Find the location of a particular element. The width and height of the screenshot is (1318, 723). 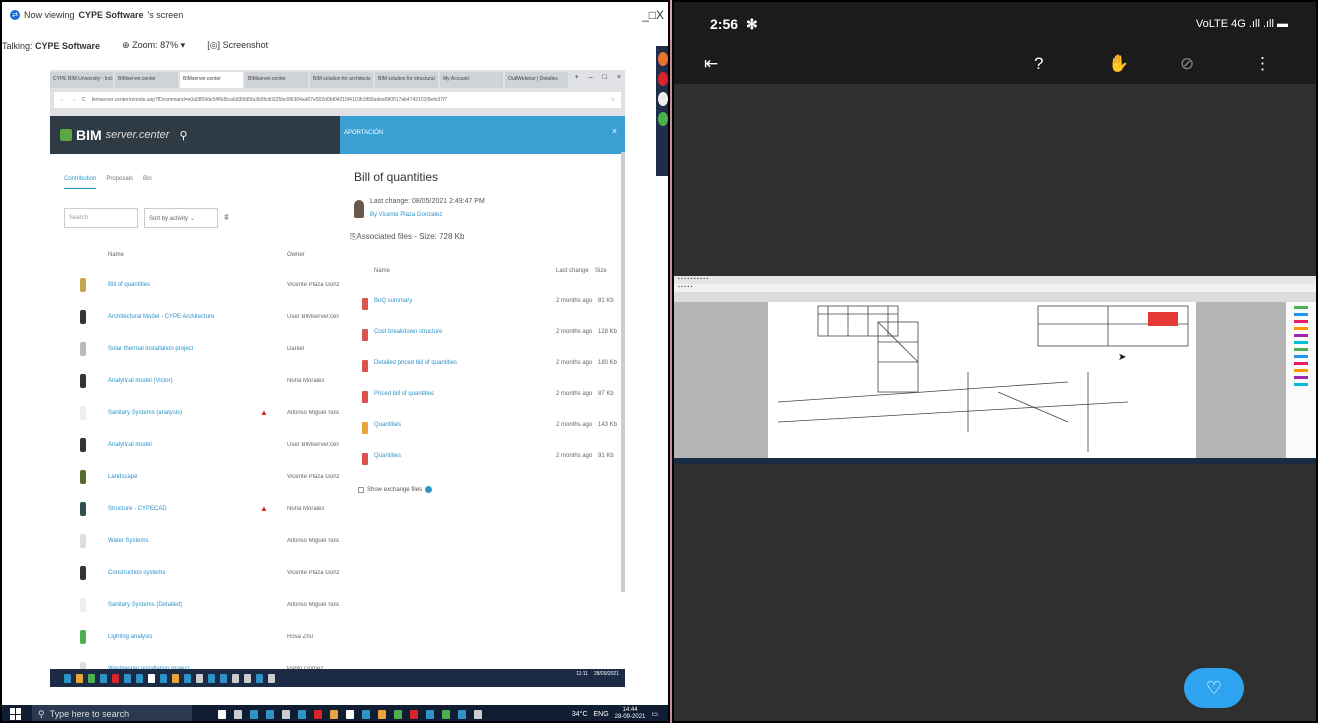

file-name: BoQ summary is located at coordinates (393, 301).